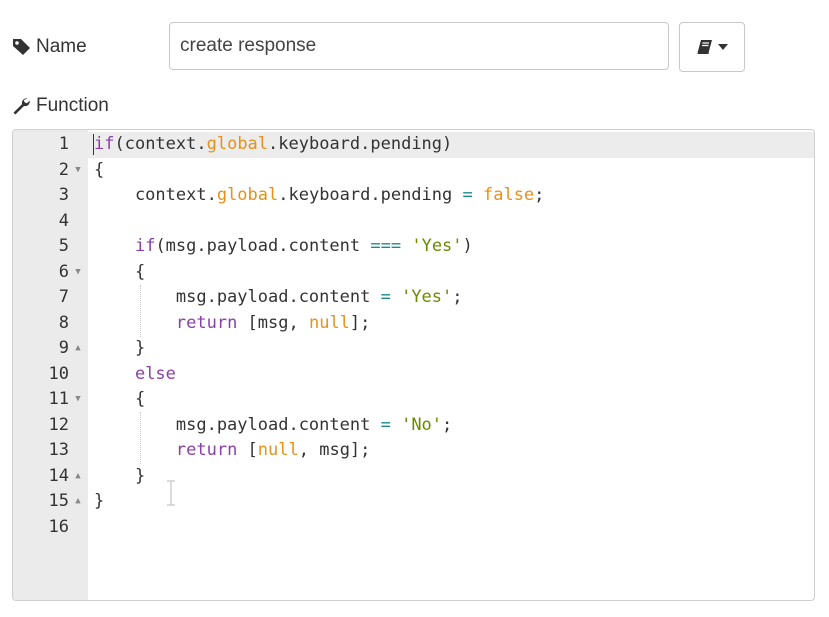 This screenshot has height=617, width=829. I want to click on line-number: 4, so click(63, 220).